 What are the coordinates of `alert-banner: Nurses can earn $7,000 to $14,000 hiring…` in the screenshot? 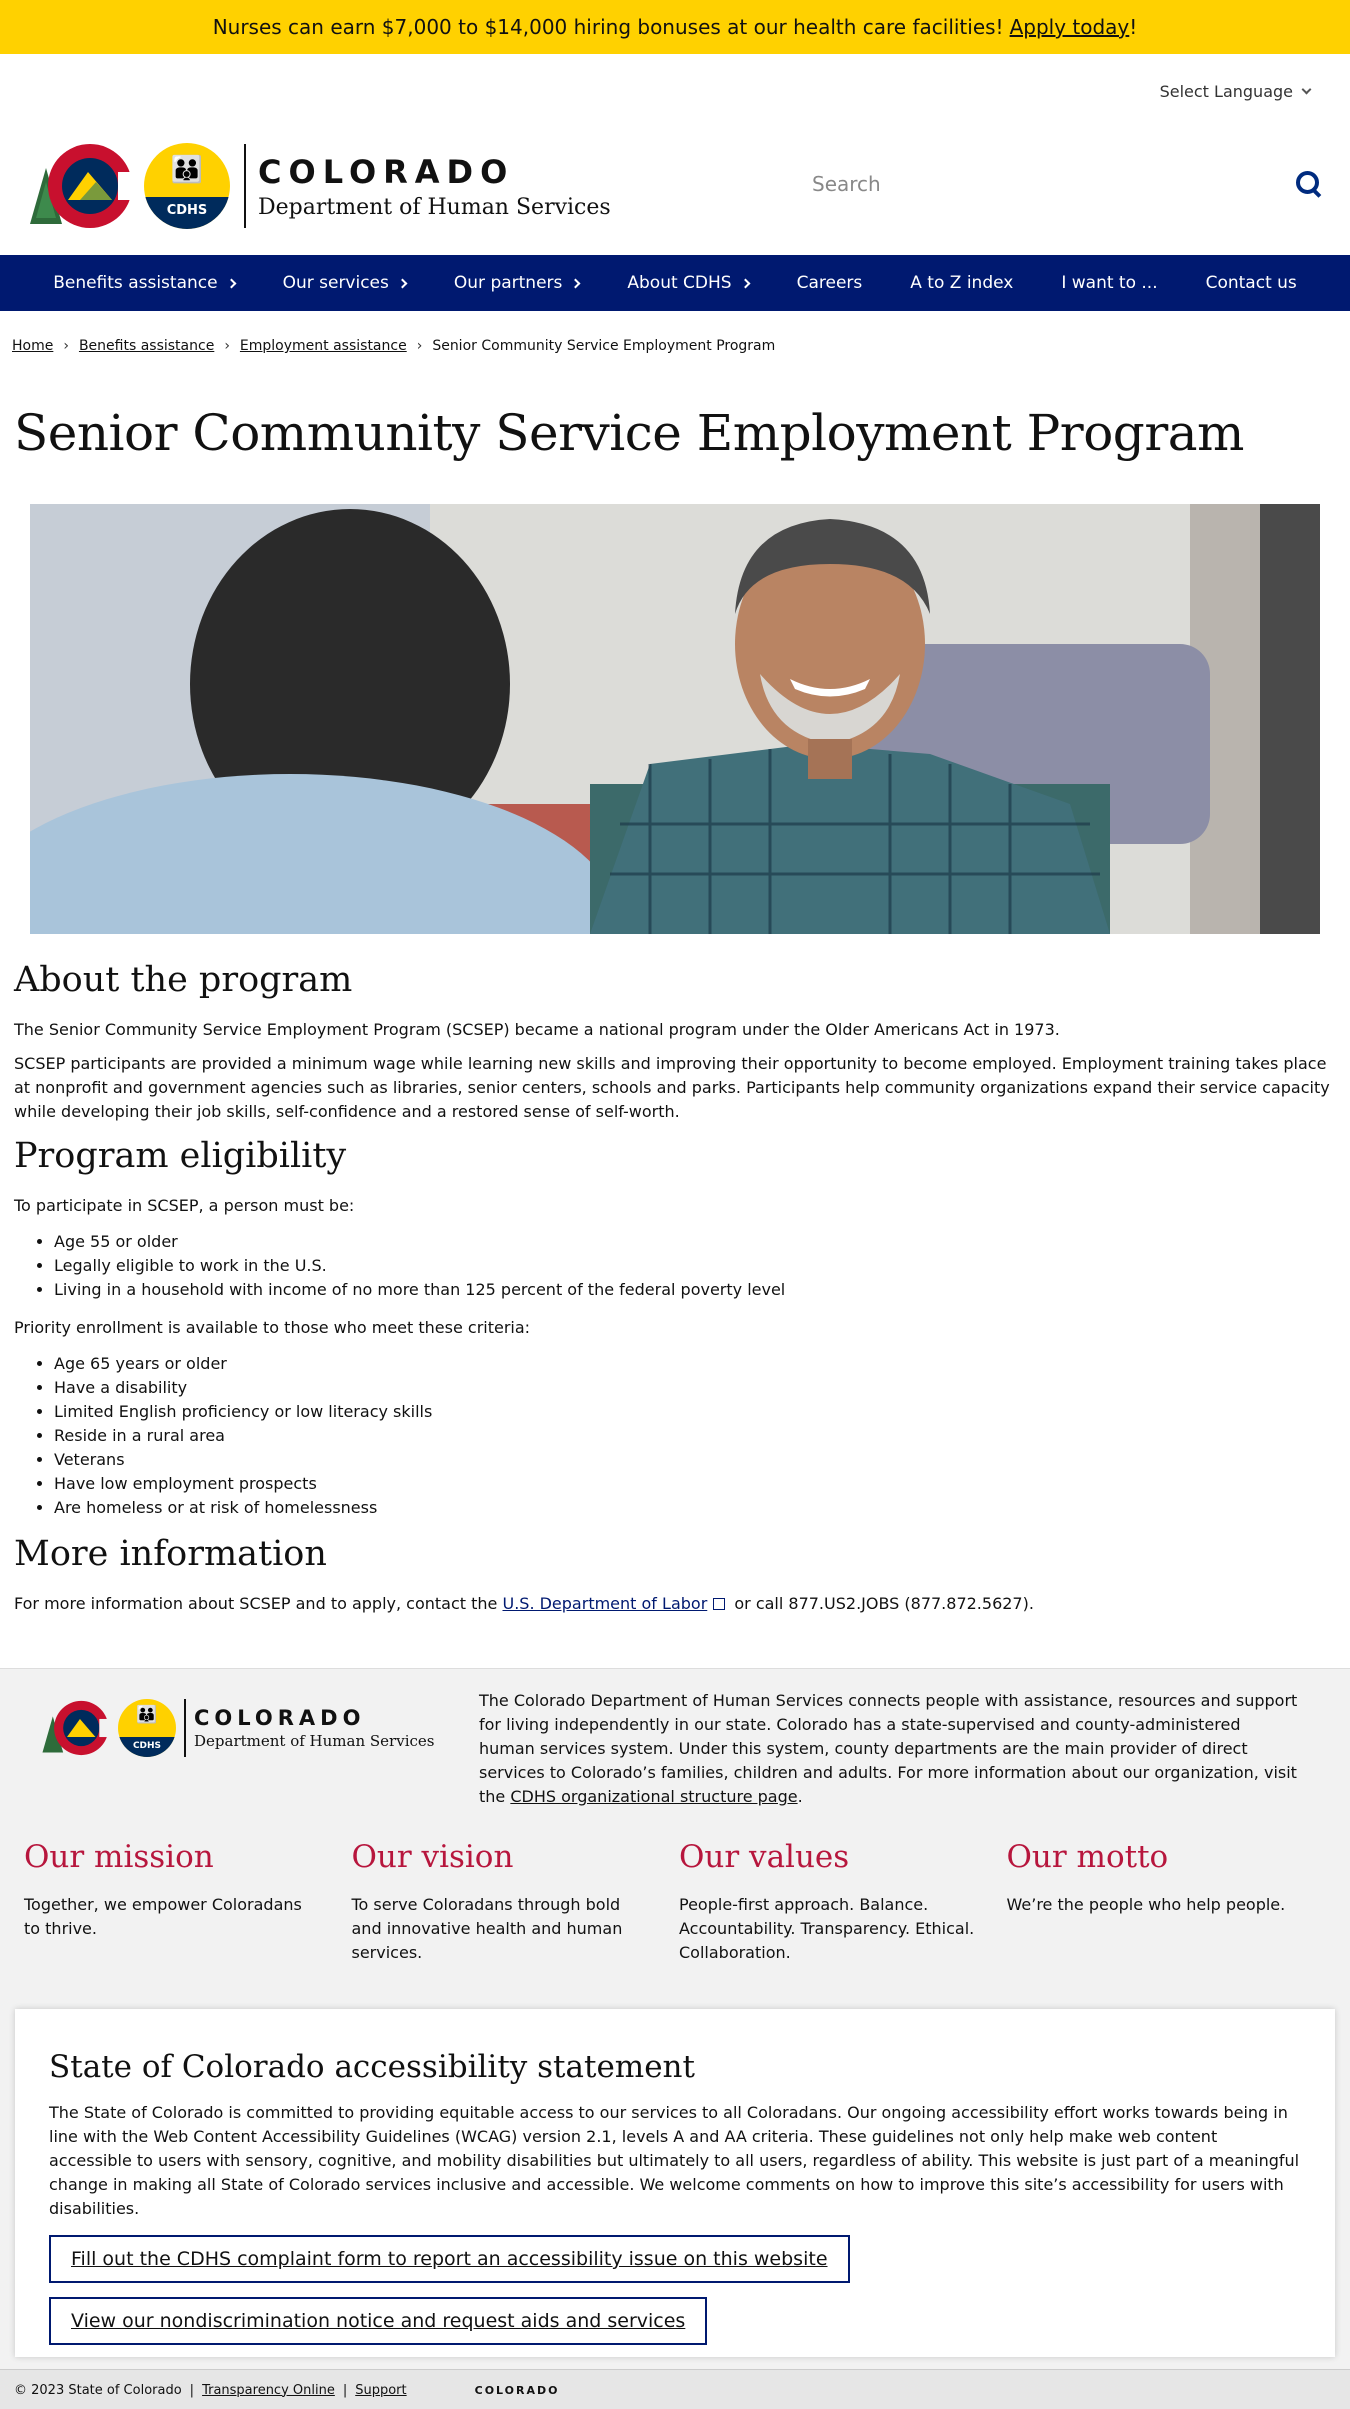 It's located at (675, 27).